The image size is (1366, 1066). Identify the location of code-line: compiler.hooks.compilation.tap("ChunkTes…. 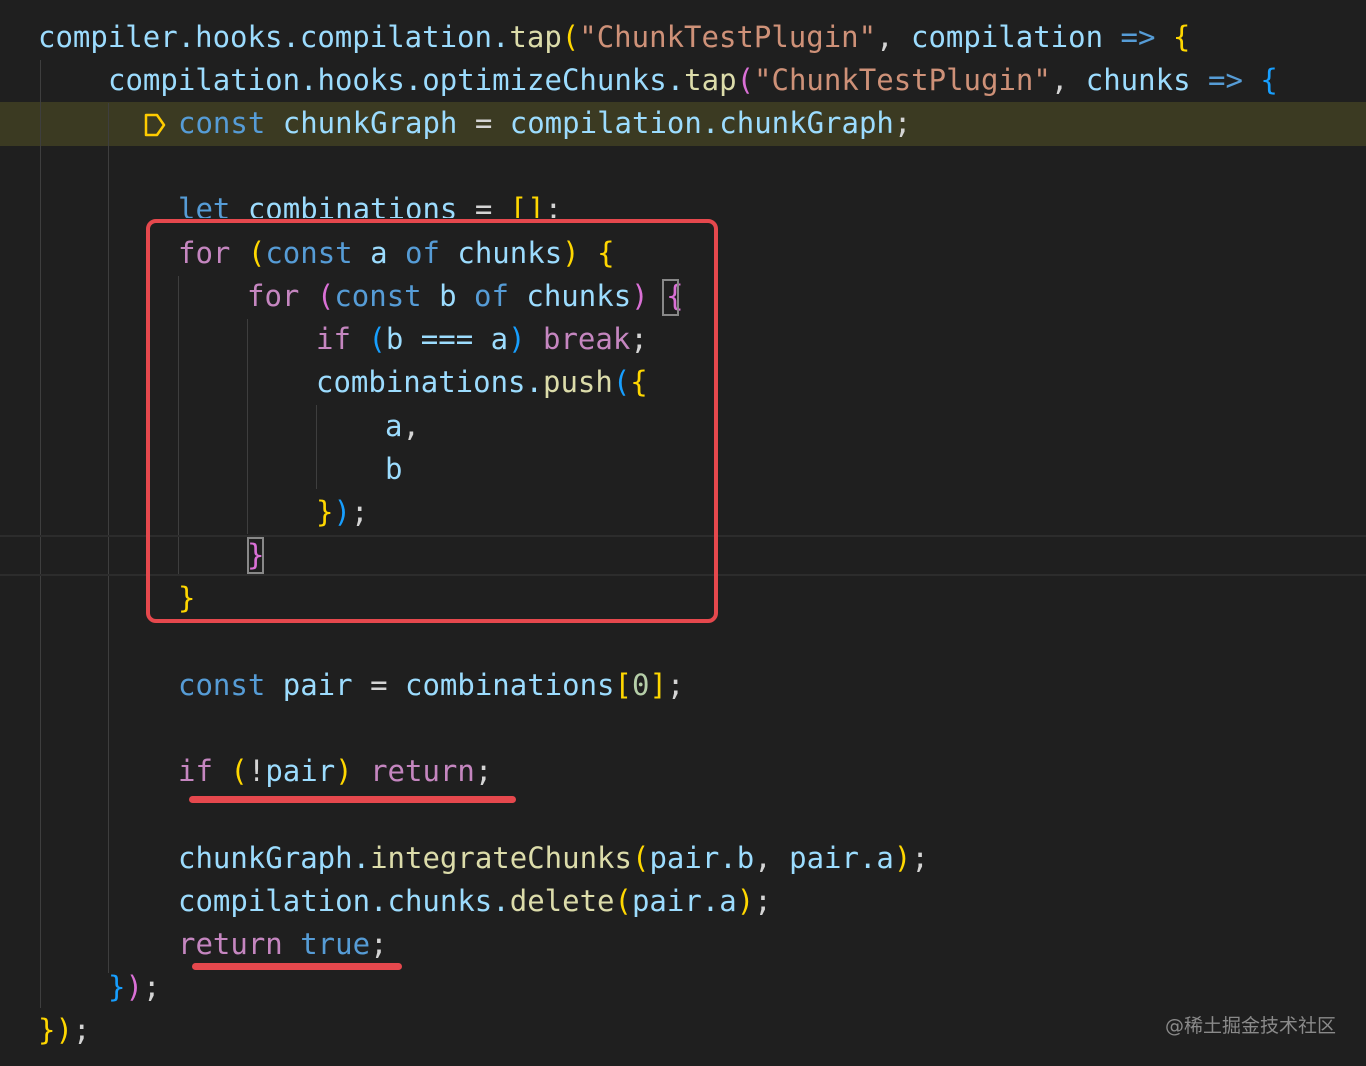
(683, 37).